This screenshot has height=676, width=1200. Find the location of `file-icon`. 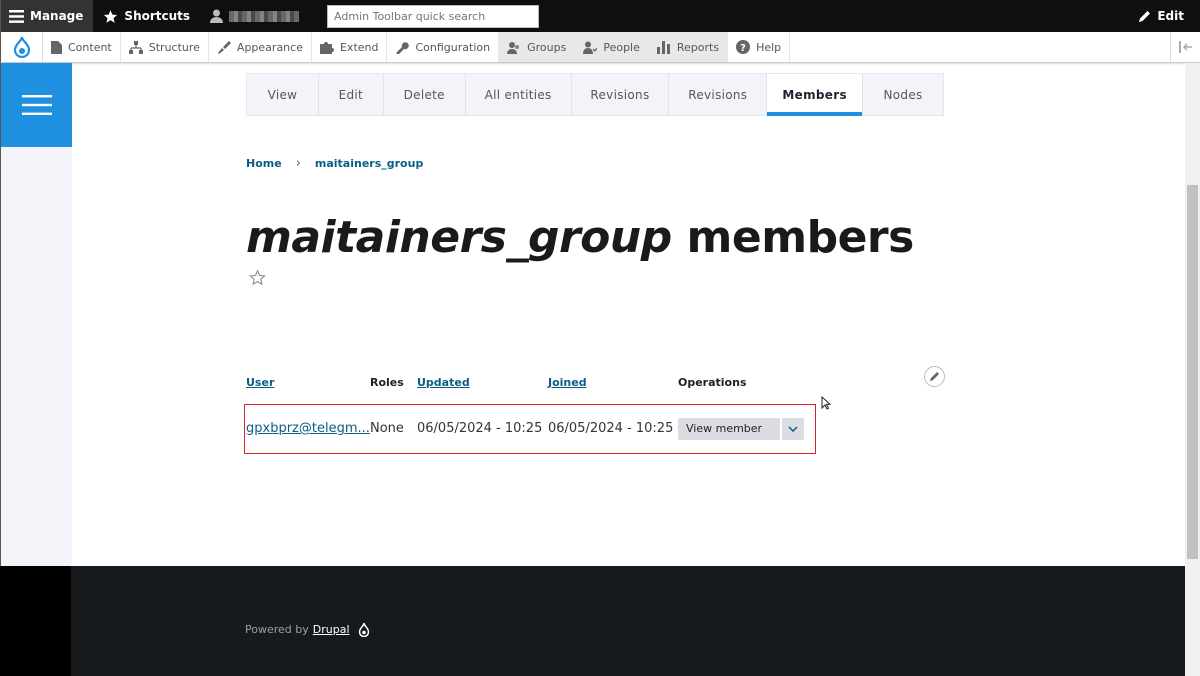

file-icon is located at coordinates (56, 47).